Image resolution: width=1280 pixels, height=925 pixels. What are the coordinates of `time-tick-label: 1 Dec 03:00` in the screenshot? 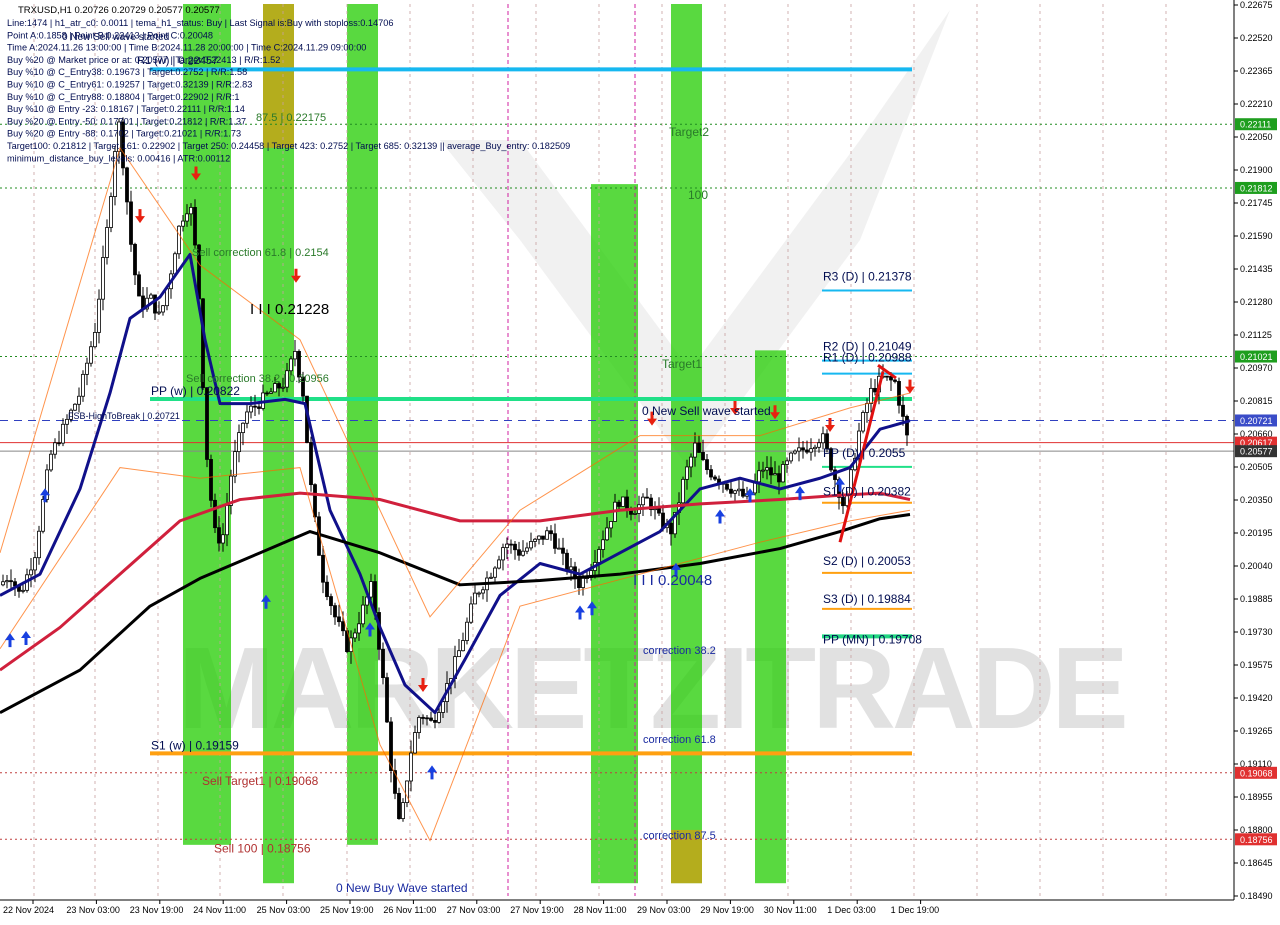 It's located at (851, 910).